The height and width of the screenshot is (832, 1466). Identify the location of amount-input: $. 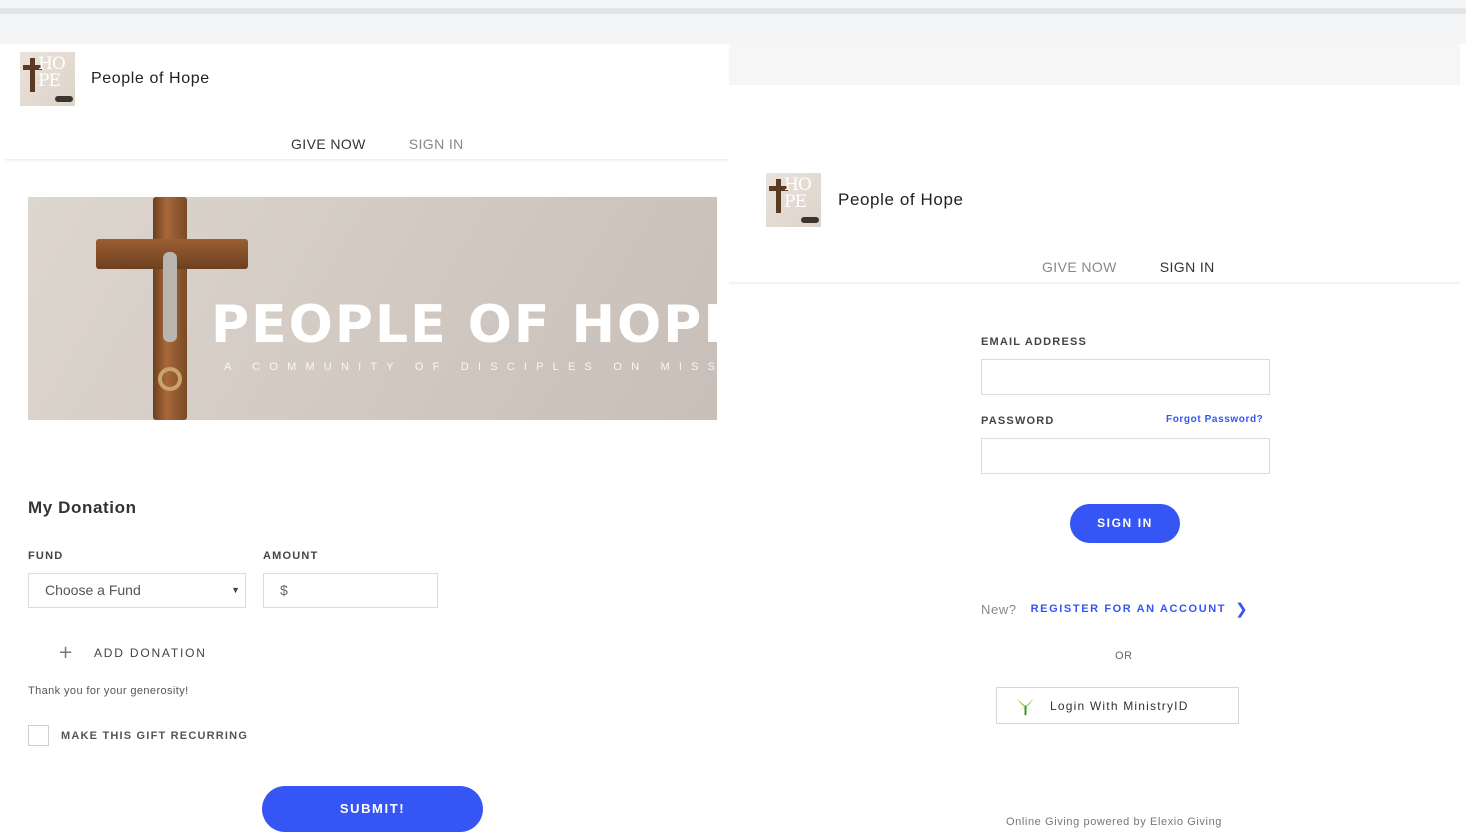
(350, 590).